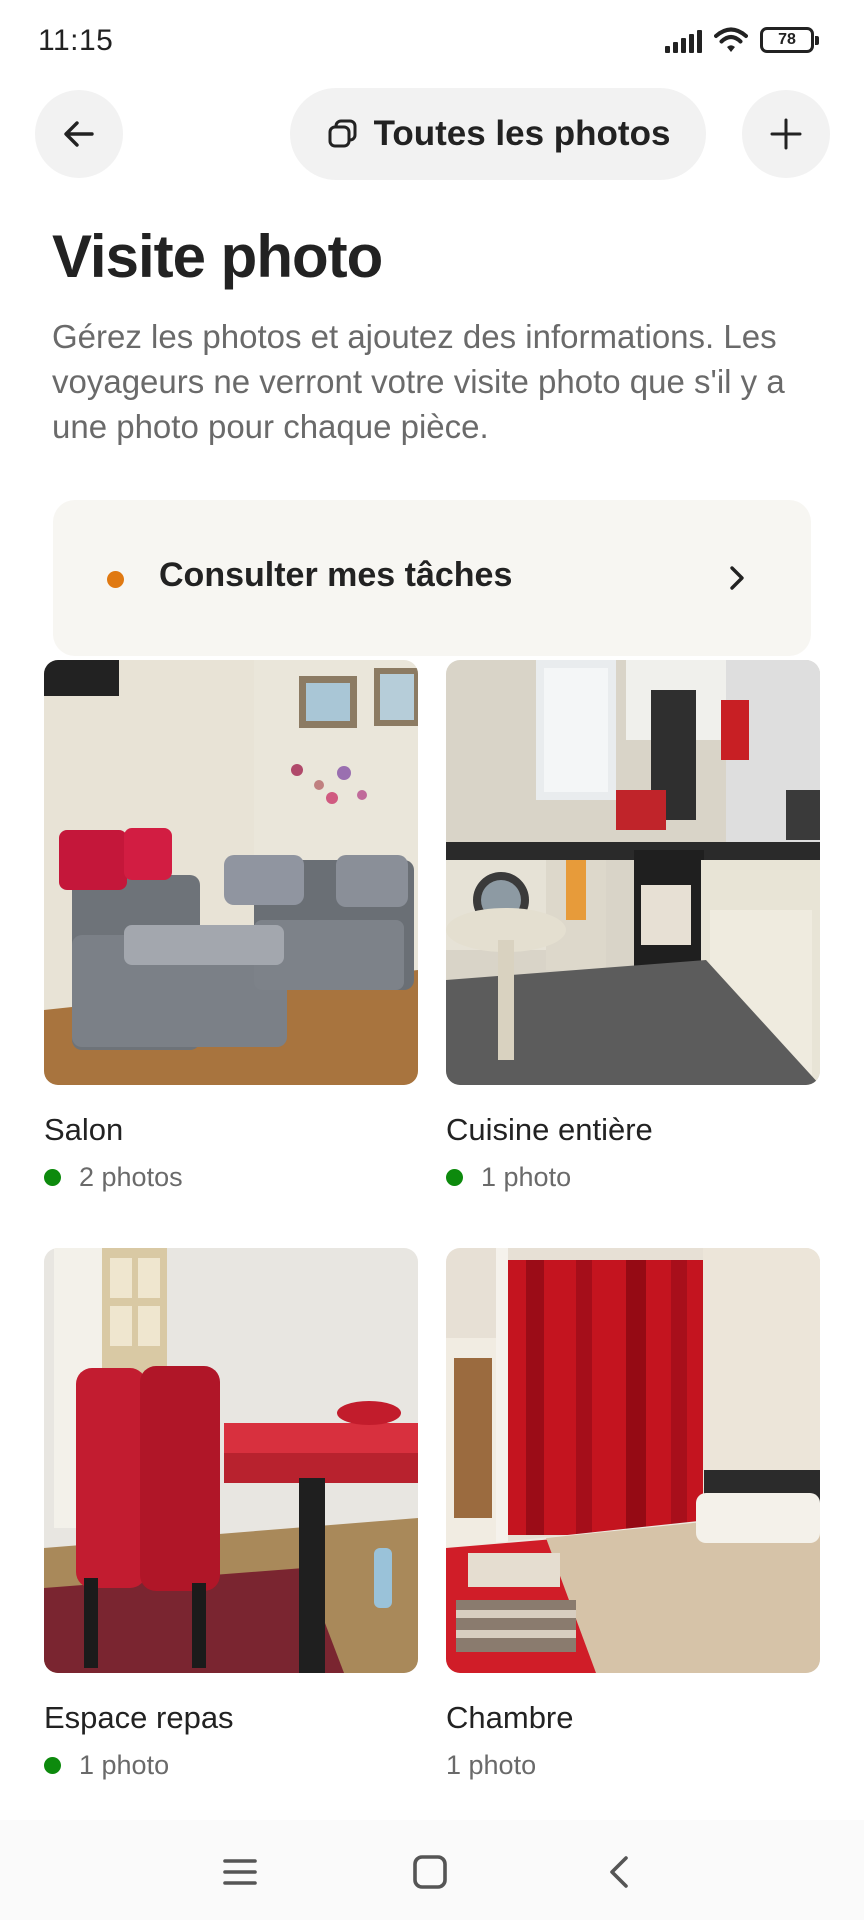 The width and height of the screenshot is (864, 1920). What do you see at coordinates (633, 872) in the screenshot?
I see `room-photo-cuisine` at bounding box center [633, 872].